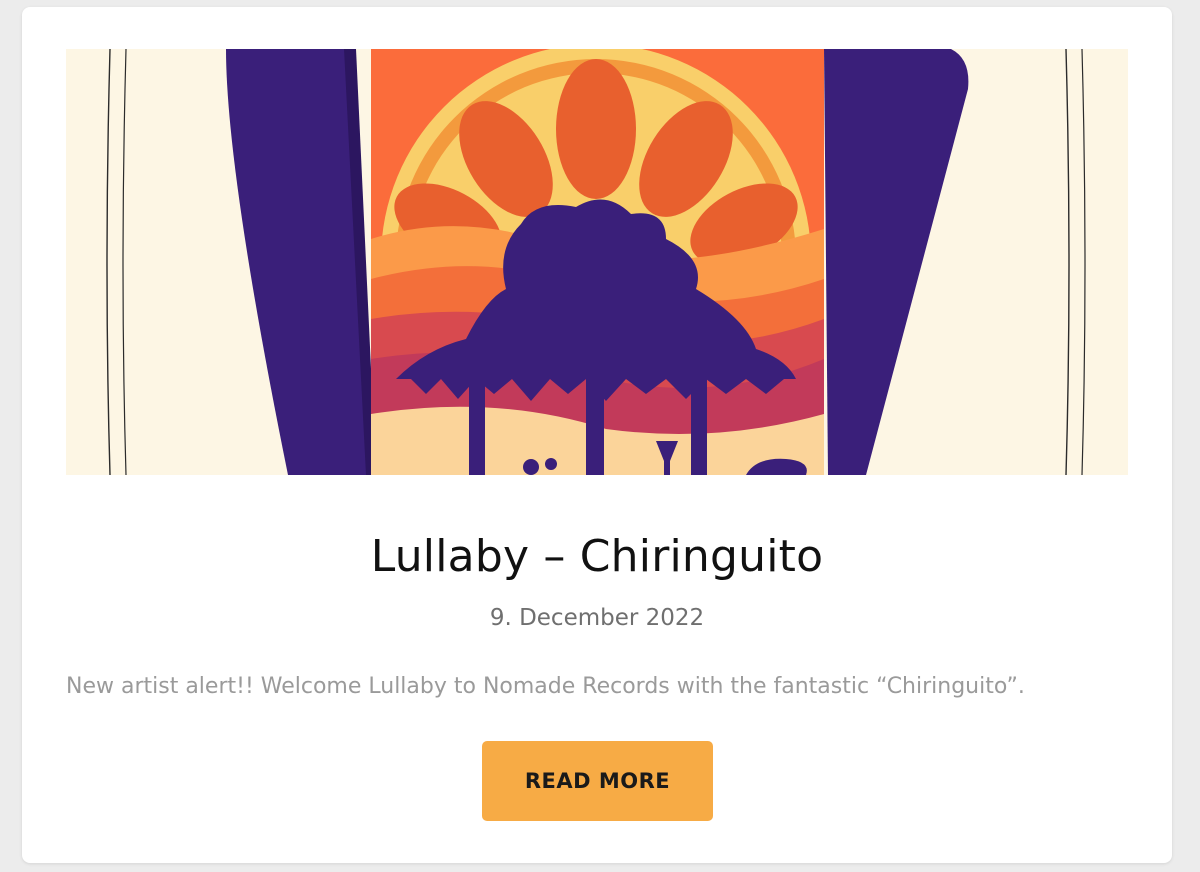 This screenshot has height=872, width=1200. I want to click on read-more-button: READ MORE, so click(597, 781).